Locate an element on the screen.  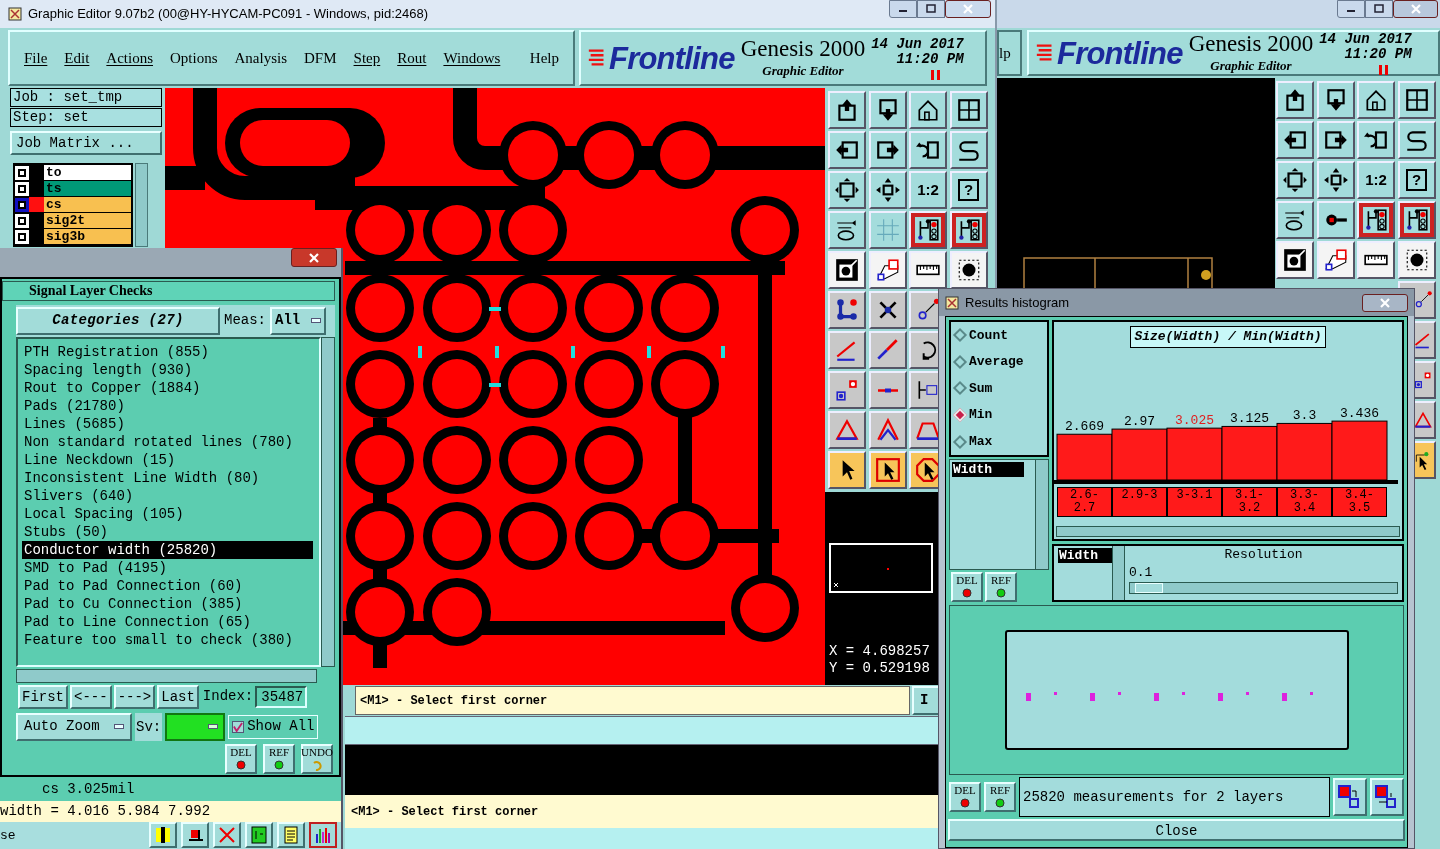
menu-item: Analysis is located at coordinates (261, 58).